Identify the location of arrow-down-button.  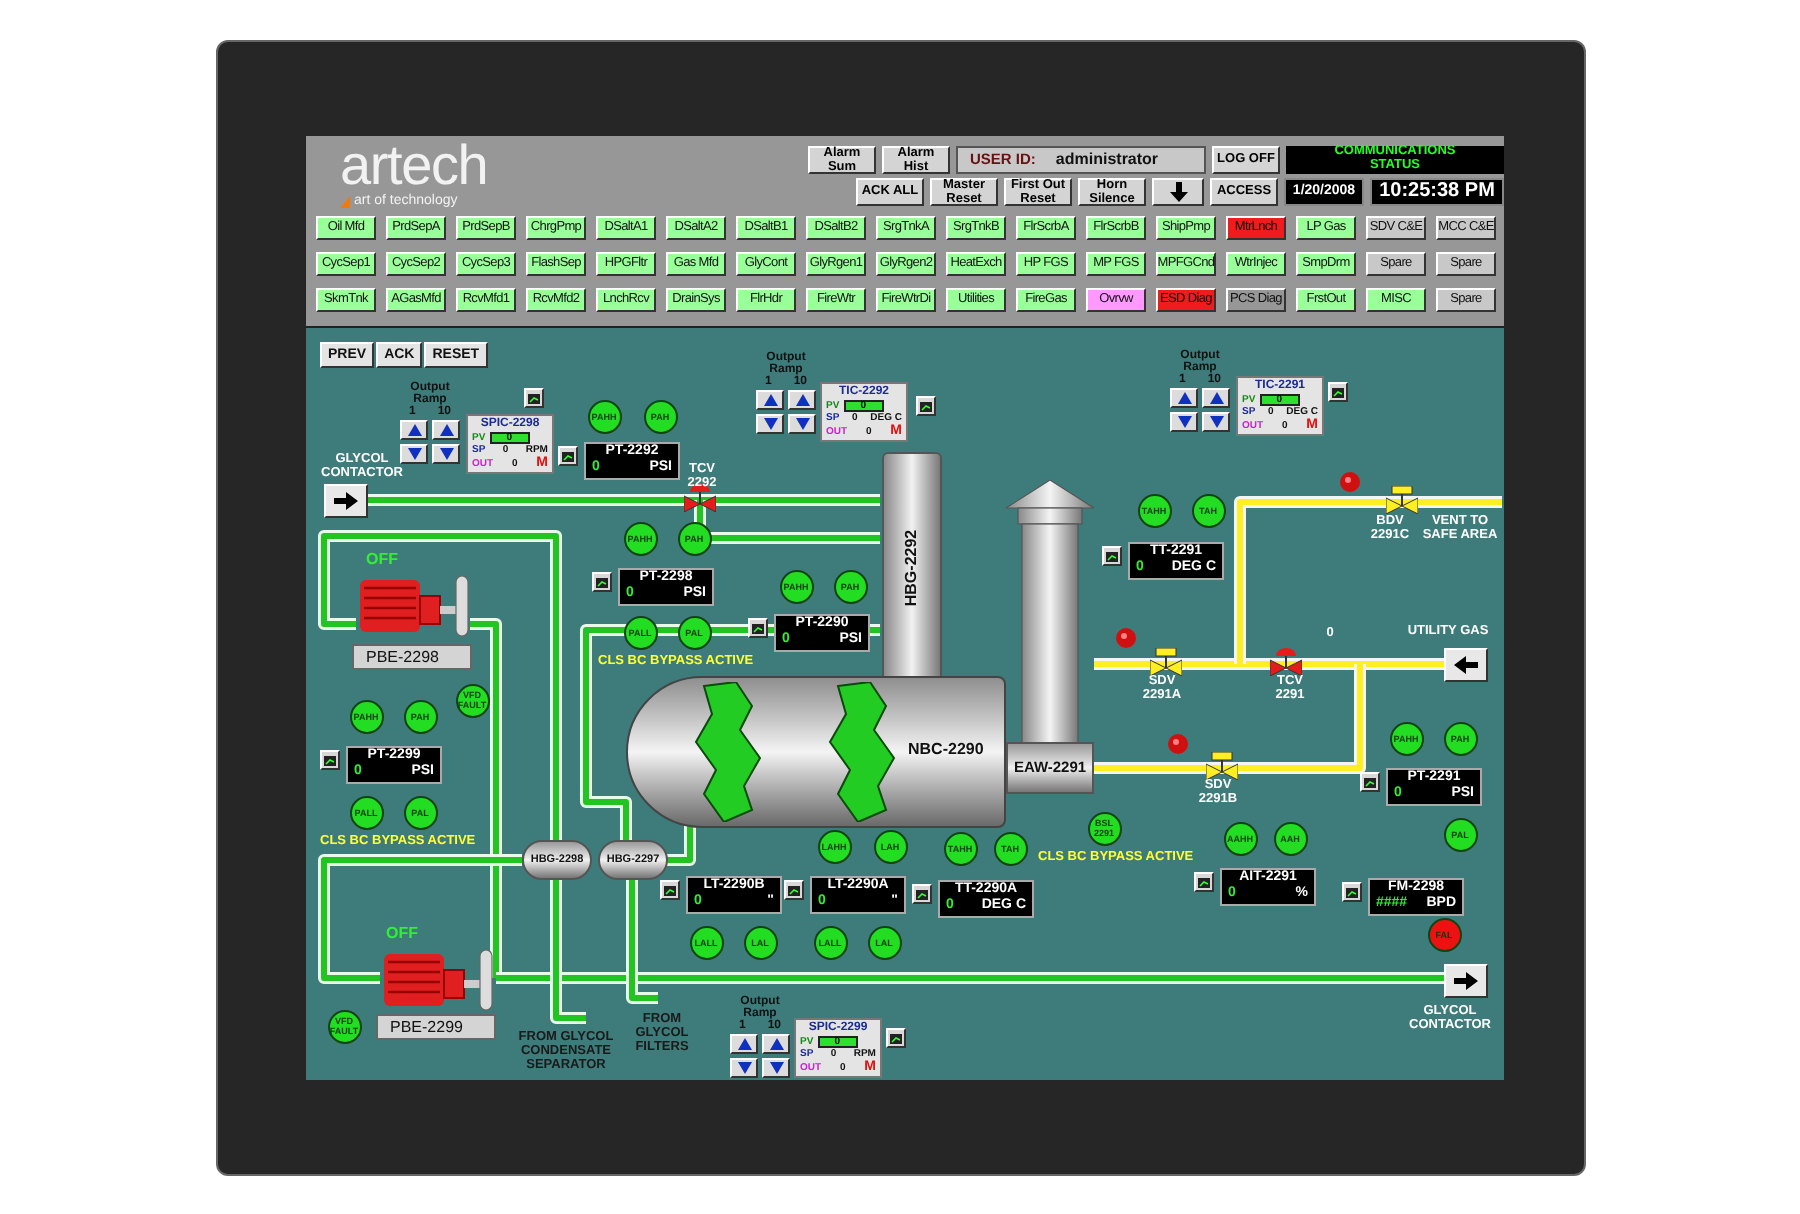
(1178, 192).